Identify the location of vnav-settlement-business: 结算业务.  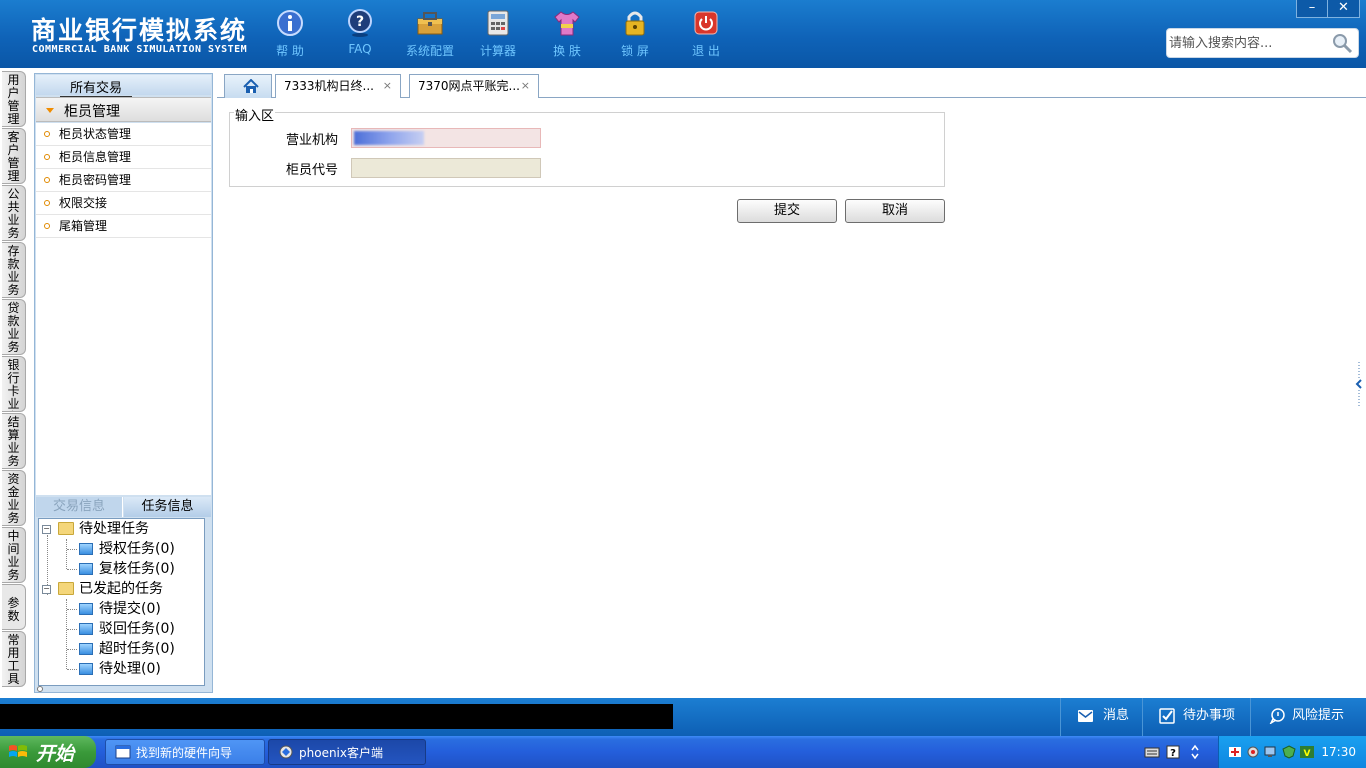
(14, 441).